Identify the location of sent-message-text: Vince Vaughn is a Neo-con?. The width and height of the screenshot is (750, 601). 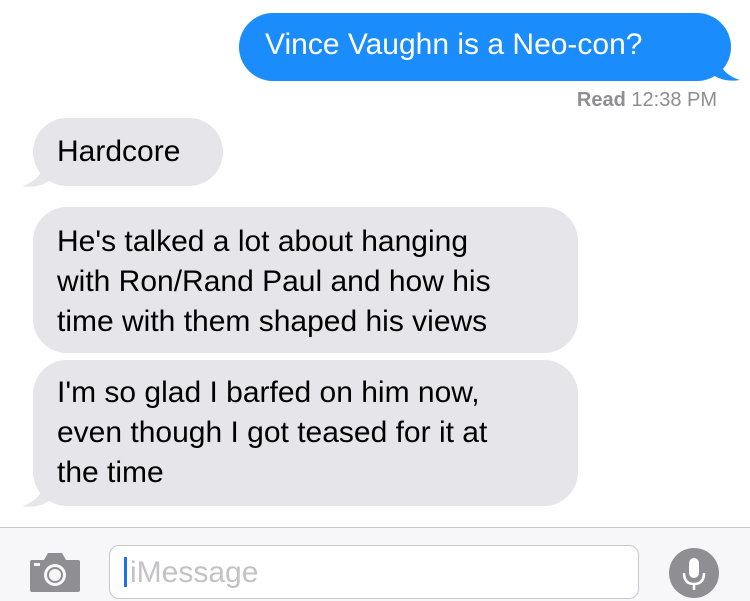
(454, 44).